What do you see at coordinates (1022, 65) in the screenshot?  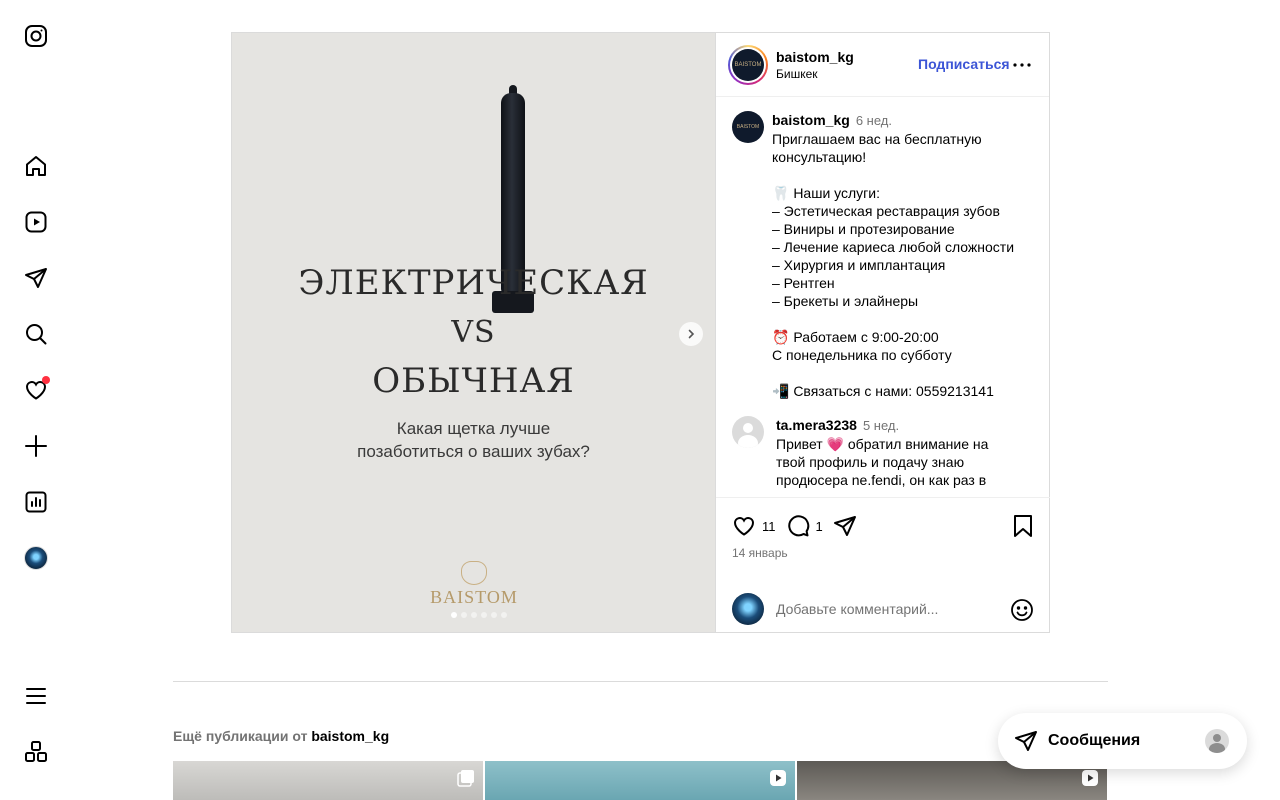 I see `more-options-icon` at bounding box center [1022, 65].